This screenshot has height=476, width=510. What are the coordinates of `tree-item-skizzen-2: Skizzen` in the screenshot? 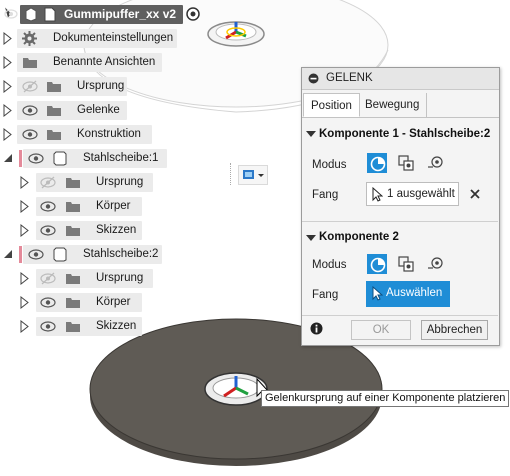 It's located at (72, 326).